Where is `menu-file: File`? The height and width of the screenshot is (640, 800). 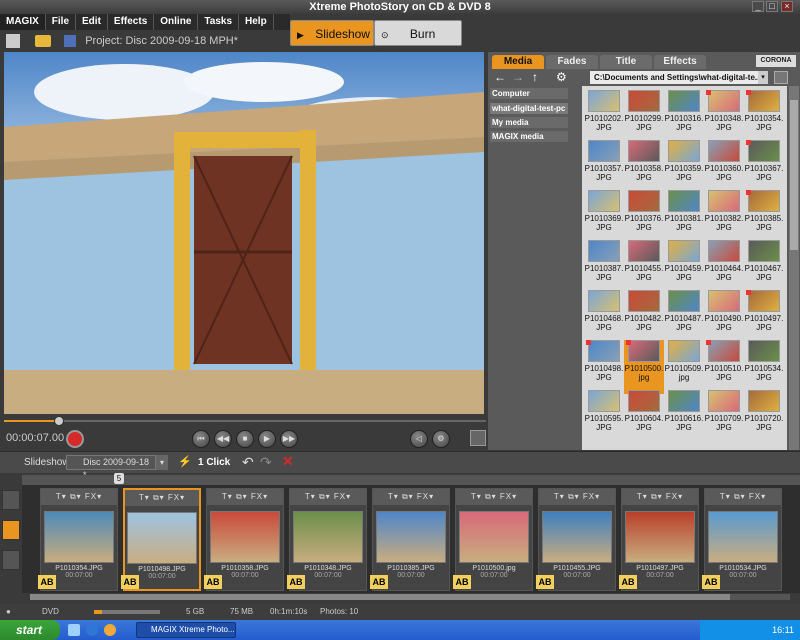
menu-file: File is located at coordinates (61, 22).